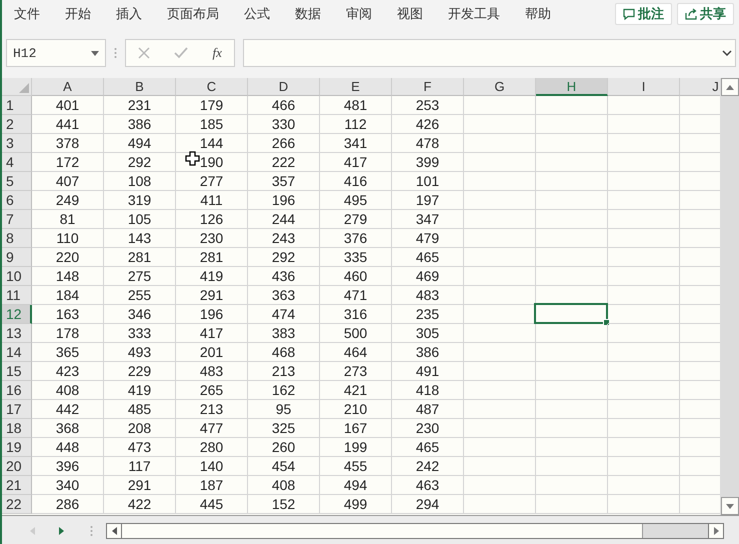 Image resolution: width=739 pixels, height=544 pixels. I want to click on row-header: 9, so click(17, 257).